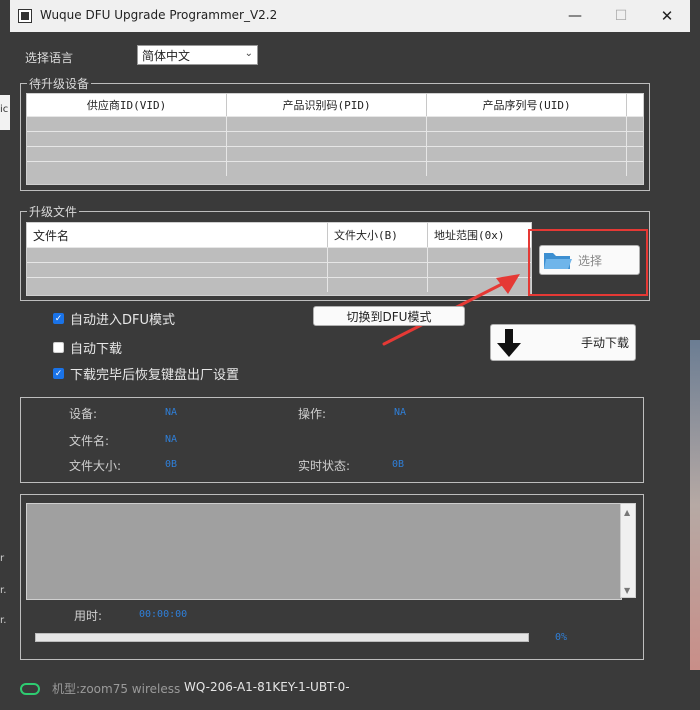  What do you see at coordinates (116, 689) in the screenshot?
I see `model-label: 机型:zoom75 wireless` at bounding box center [116, 689].